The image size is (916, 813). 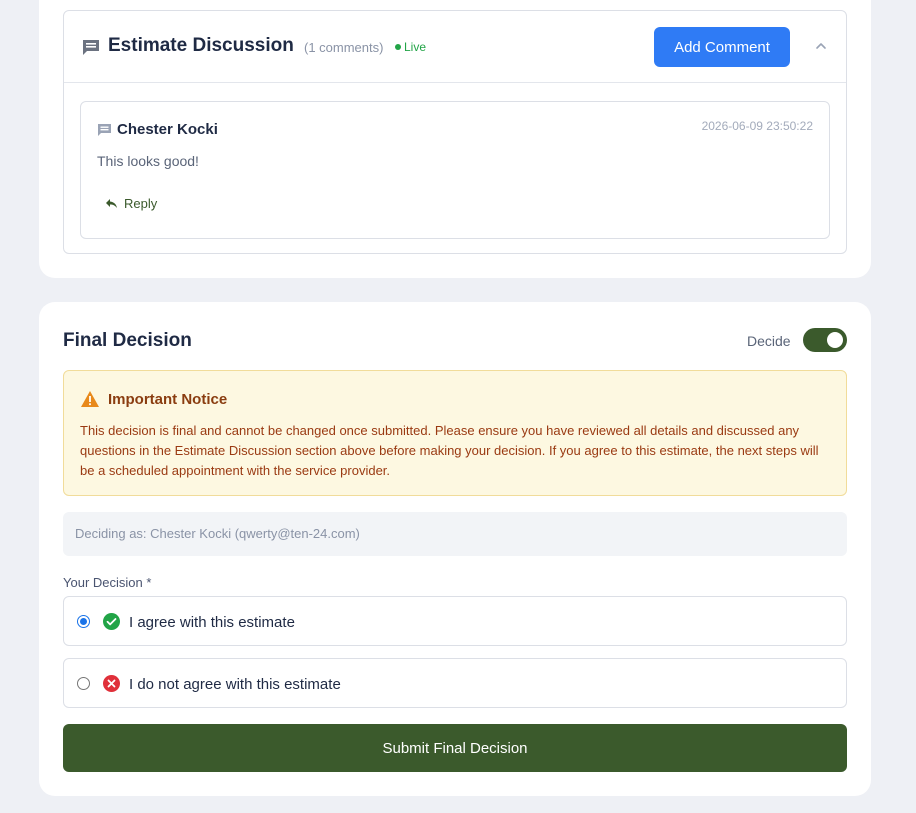 What do you see at coordinates (83, 683) in the screenshot?
I see `disagree-radio` at bounding box center [83, 683].